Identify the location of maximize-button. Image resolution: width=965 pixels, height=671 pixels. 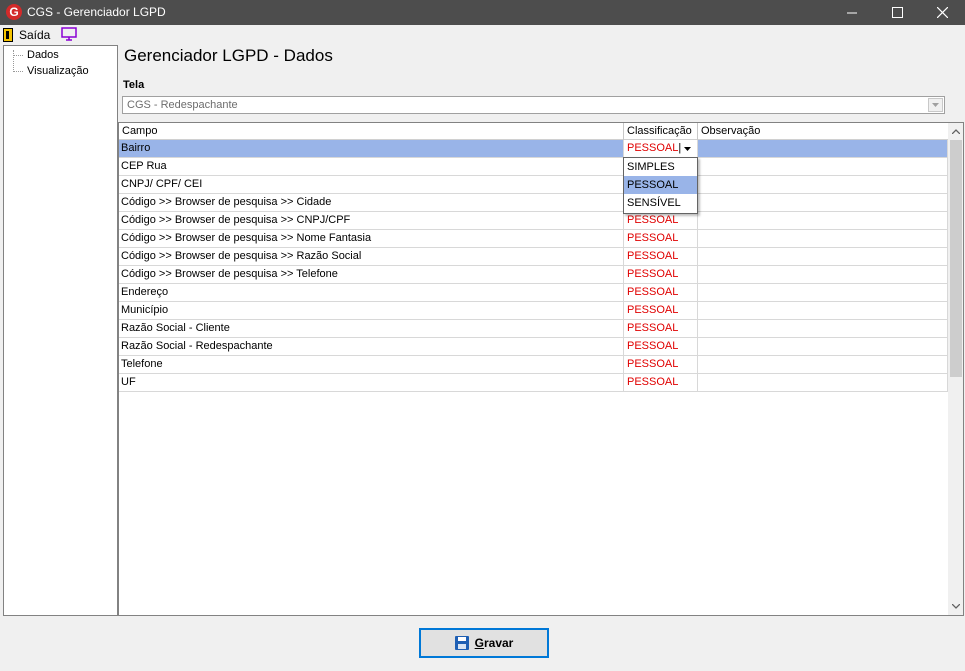
(897, 12).